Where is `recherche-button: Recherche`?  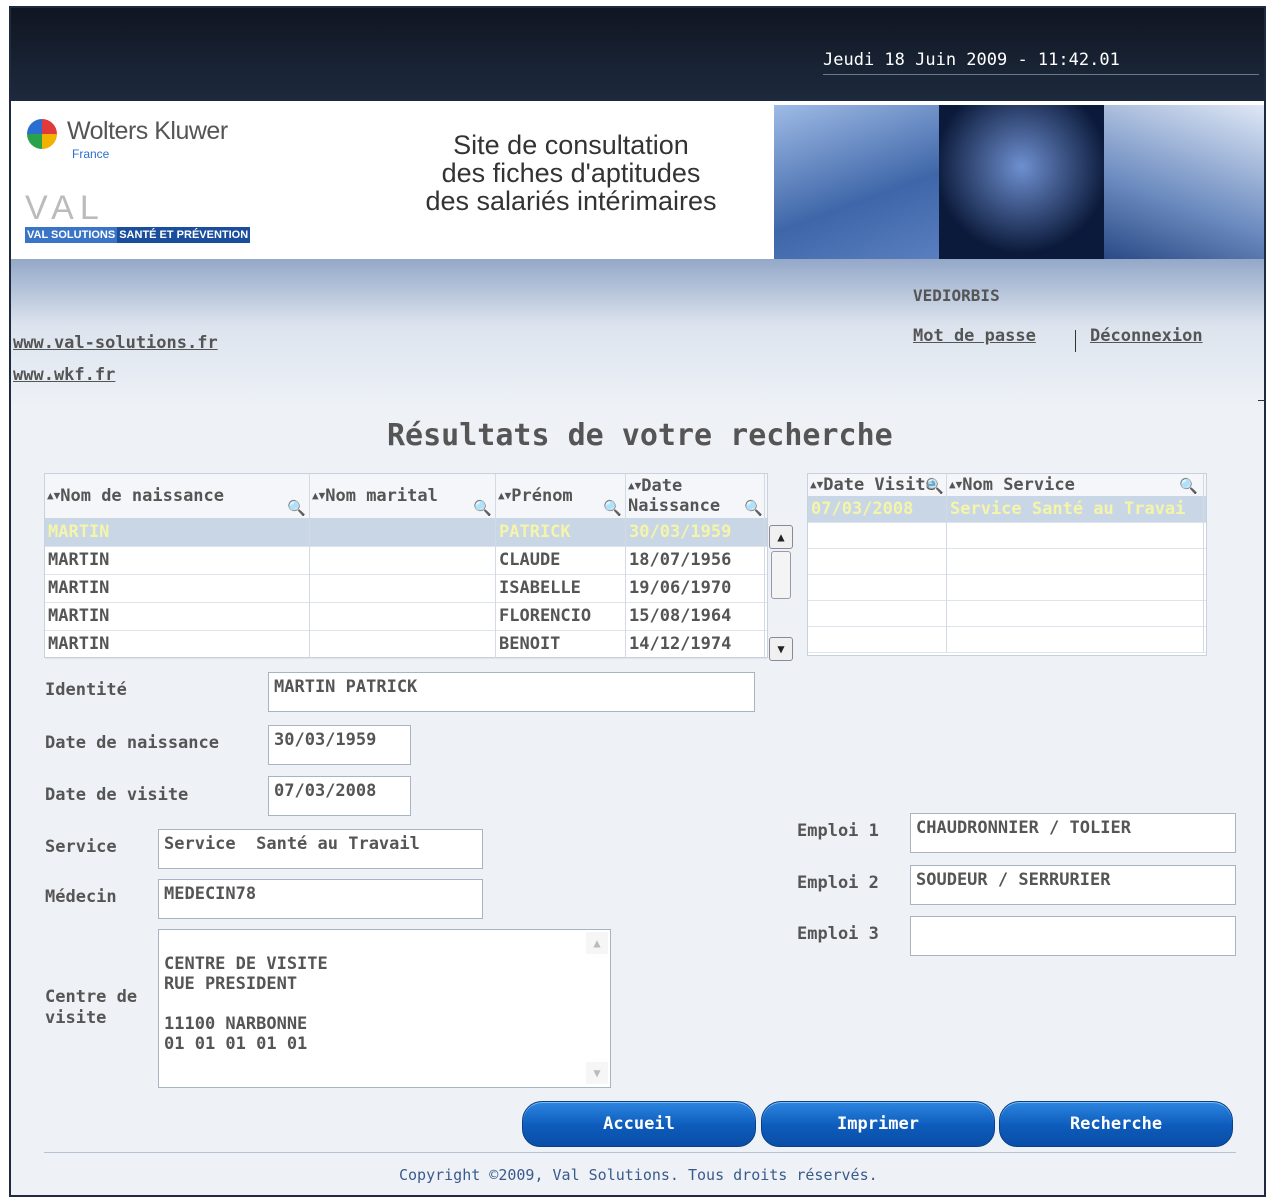 recherche-button: Recherche is located at coordinates (1116, 1124).